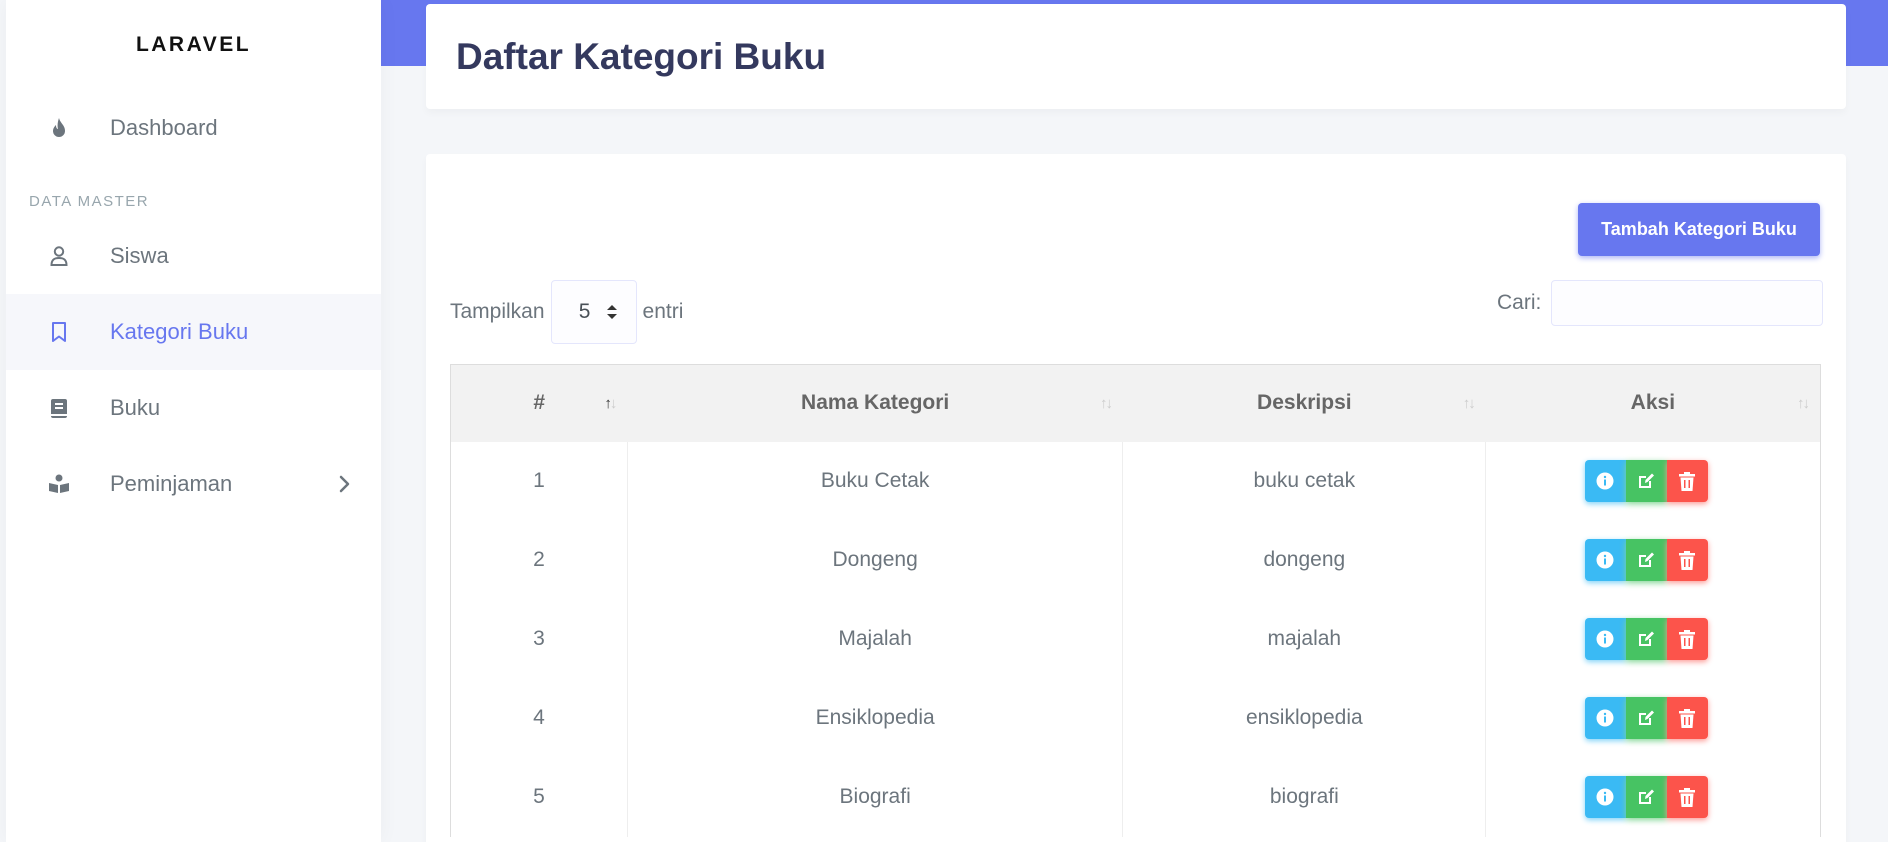 The height and width of the screenshot is (842, 1895). What do you see at coordinates (539, 797) in the screenshot?
I see `cell-no: 5` at bounding box center [539, 797].